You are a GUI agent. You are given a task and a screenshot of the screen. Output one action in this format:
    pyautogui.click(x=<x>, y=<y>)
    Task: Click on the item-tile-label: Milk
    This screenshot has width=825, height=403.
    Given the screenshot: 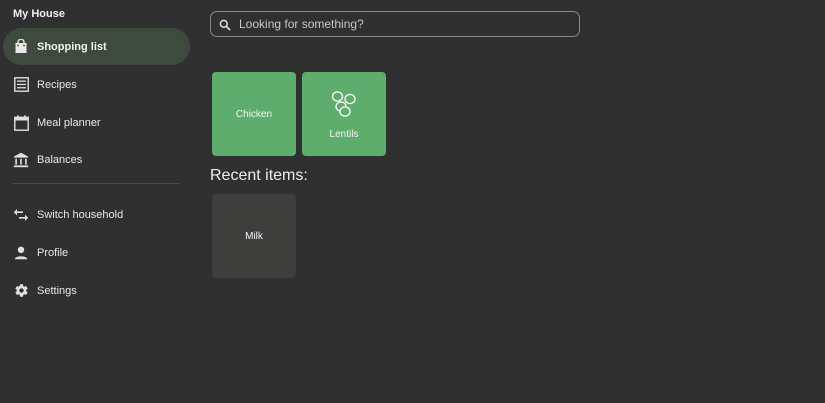 What is the action you would take?
    pyautogui.click(x=254, y=236)
    